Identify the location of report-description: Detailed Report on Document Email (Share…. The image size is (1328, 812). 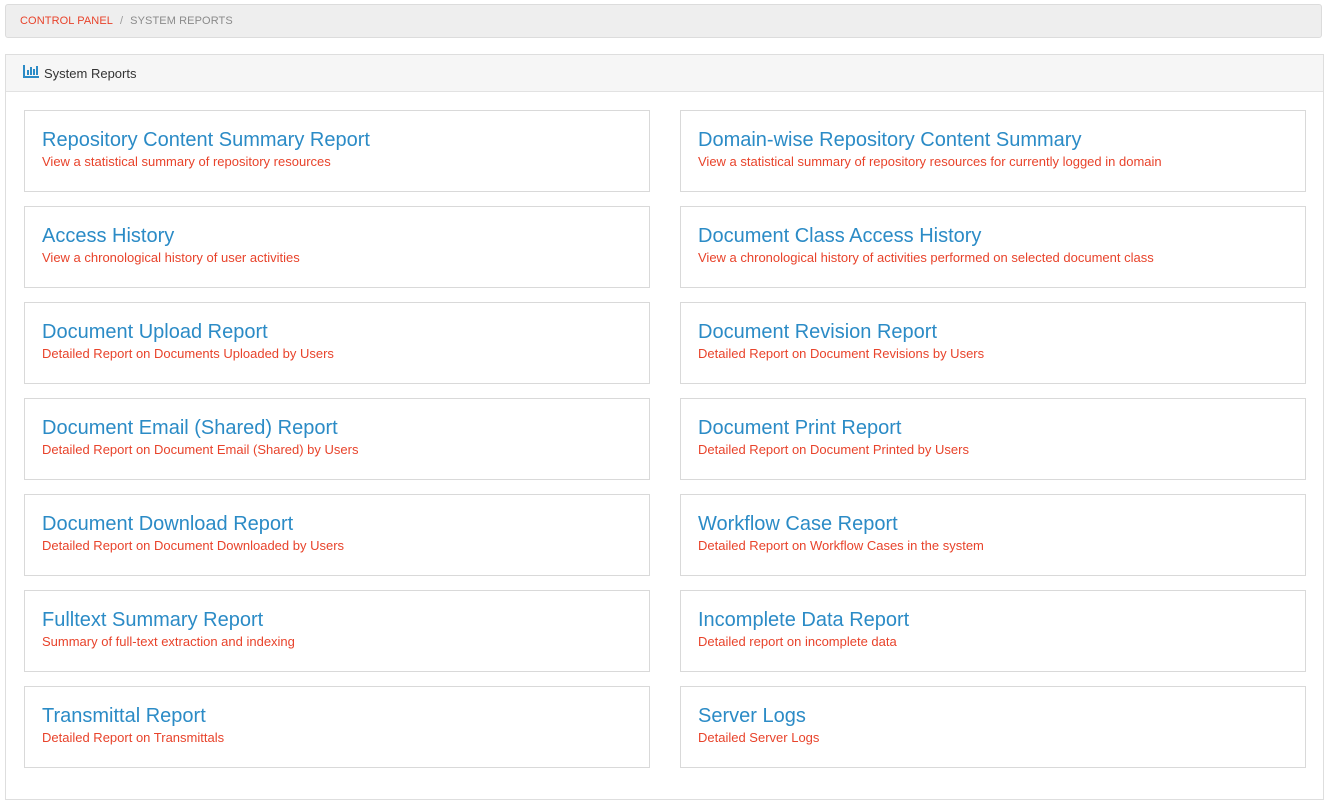
(200, 449).